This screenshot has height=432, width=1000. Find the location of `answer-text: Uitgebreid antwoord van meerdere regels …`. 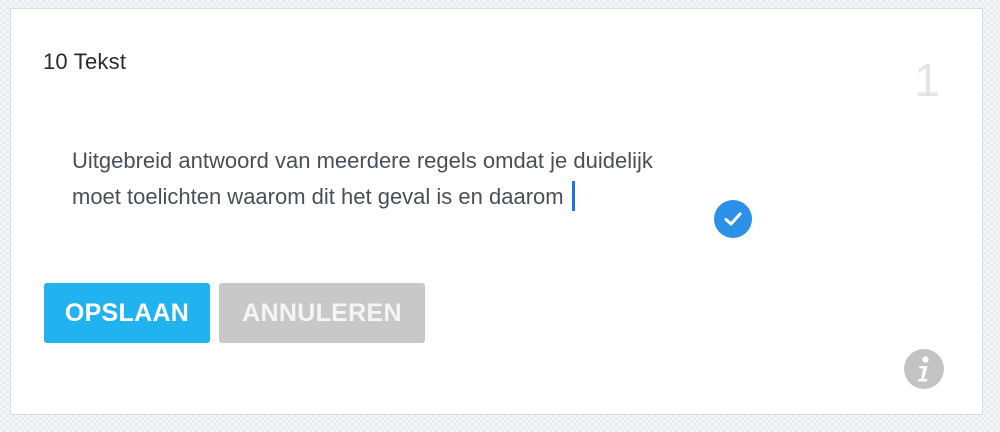

answer-text: Uitgebreid antwoord van meerdere regels … is located at coordinates (362, 178).